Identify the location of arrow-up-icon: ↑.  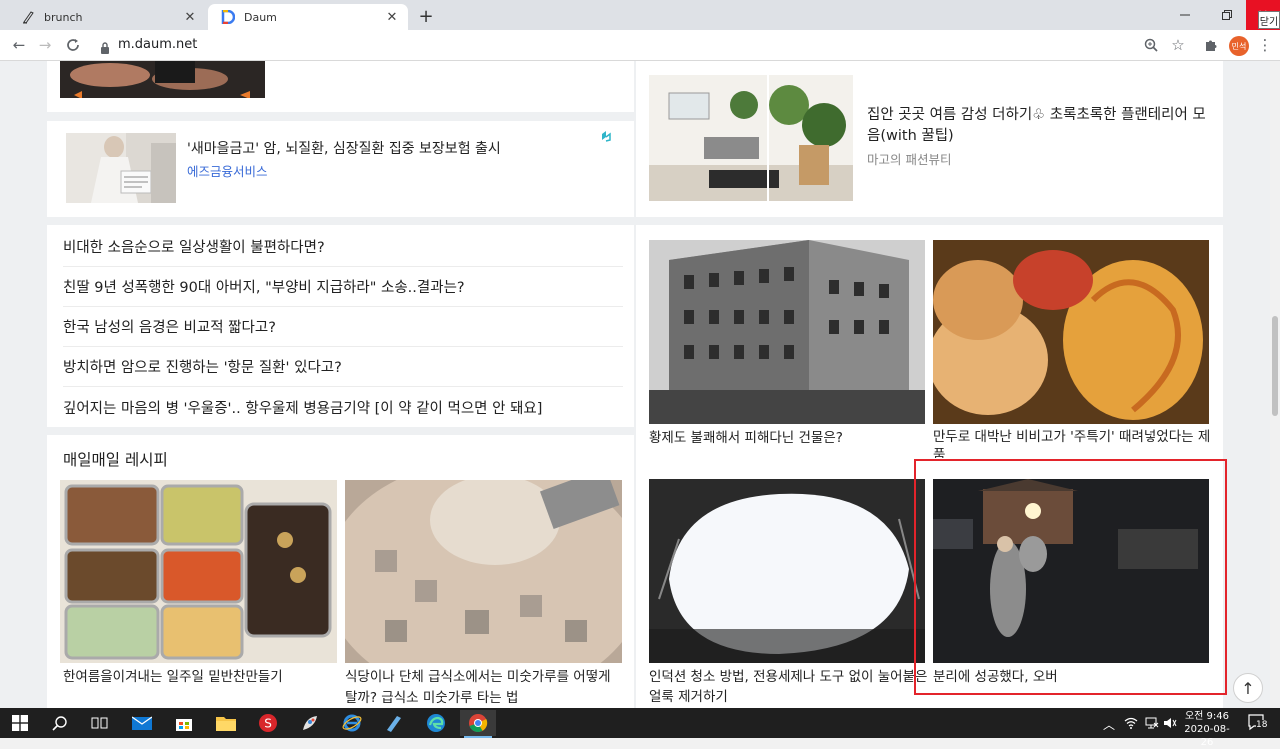
(1248, 688).